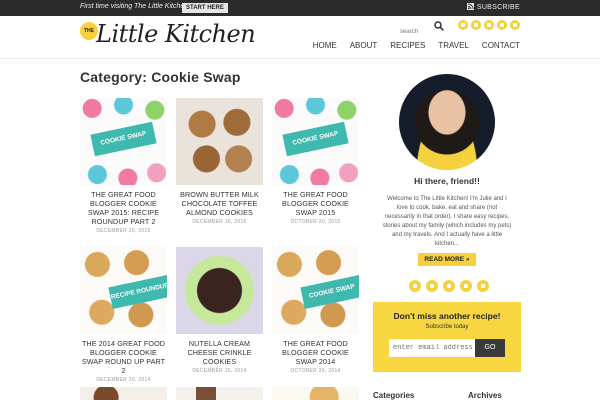 This screenshot has width=600, height=400. What do you see at coordinates (485, 395) in the screenshot?
I see `archives-heading: Archives` at bounding box center [485, 395].